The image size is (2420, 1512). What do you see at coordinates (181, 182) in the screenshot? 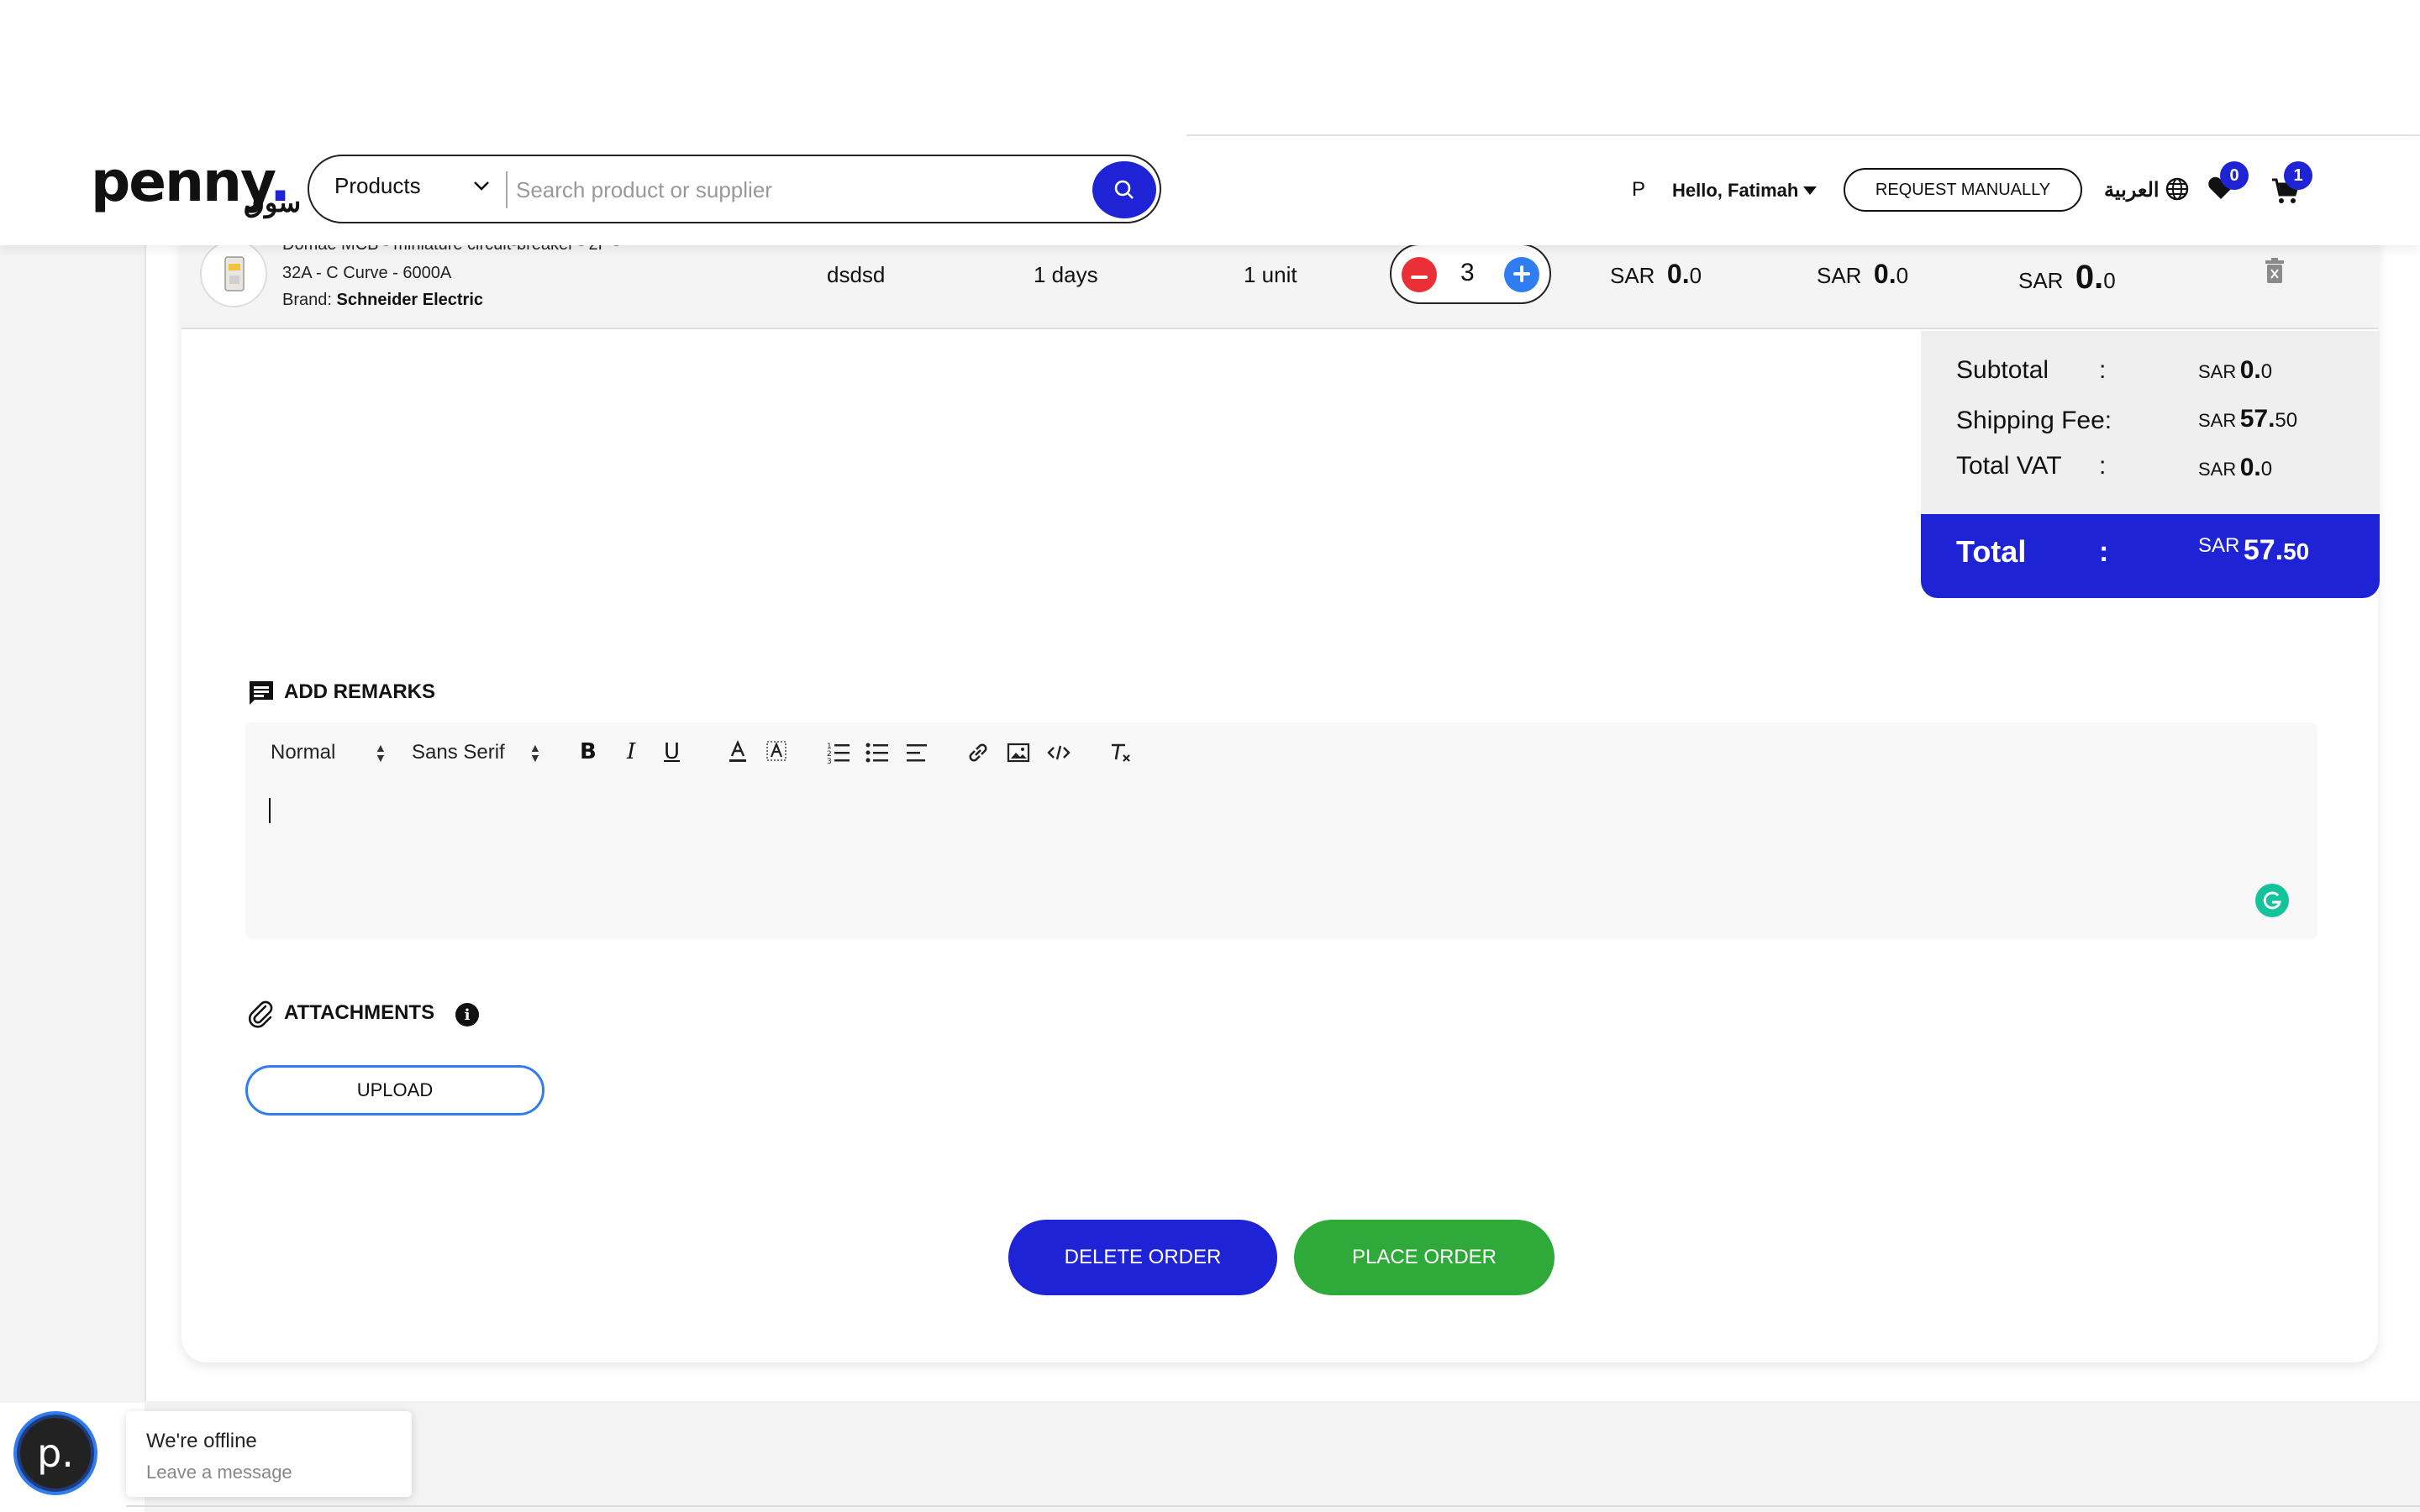
I see `logo-text: penny` at bounding box center [181, 182].